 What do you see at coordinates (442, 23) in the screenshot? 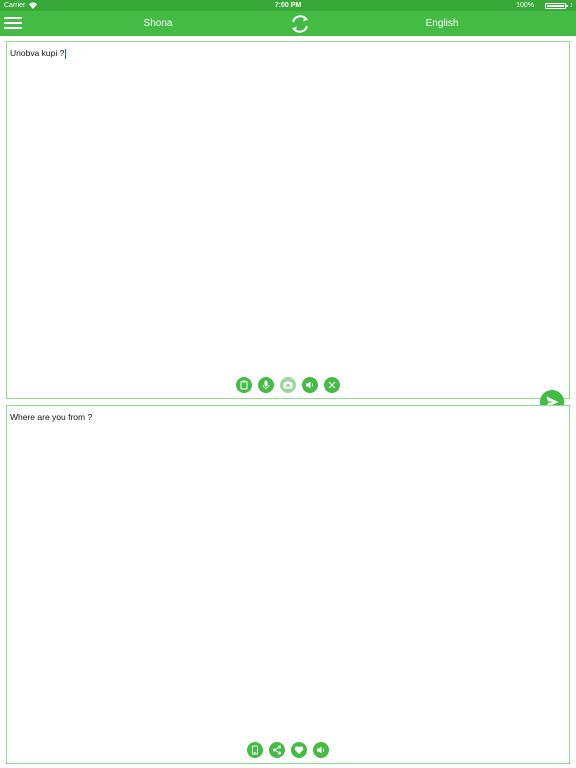
I see `target-language-button: English` at bounding box center [442, 23].